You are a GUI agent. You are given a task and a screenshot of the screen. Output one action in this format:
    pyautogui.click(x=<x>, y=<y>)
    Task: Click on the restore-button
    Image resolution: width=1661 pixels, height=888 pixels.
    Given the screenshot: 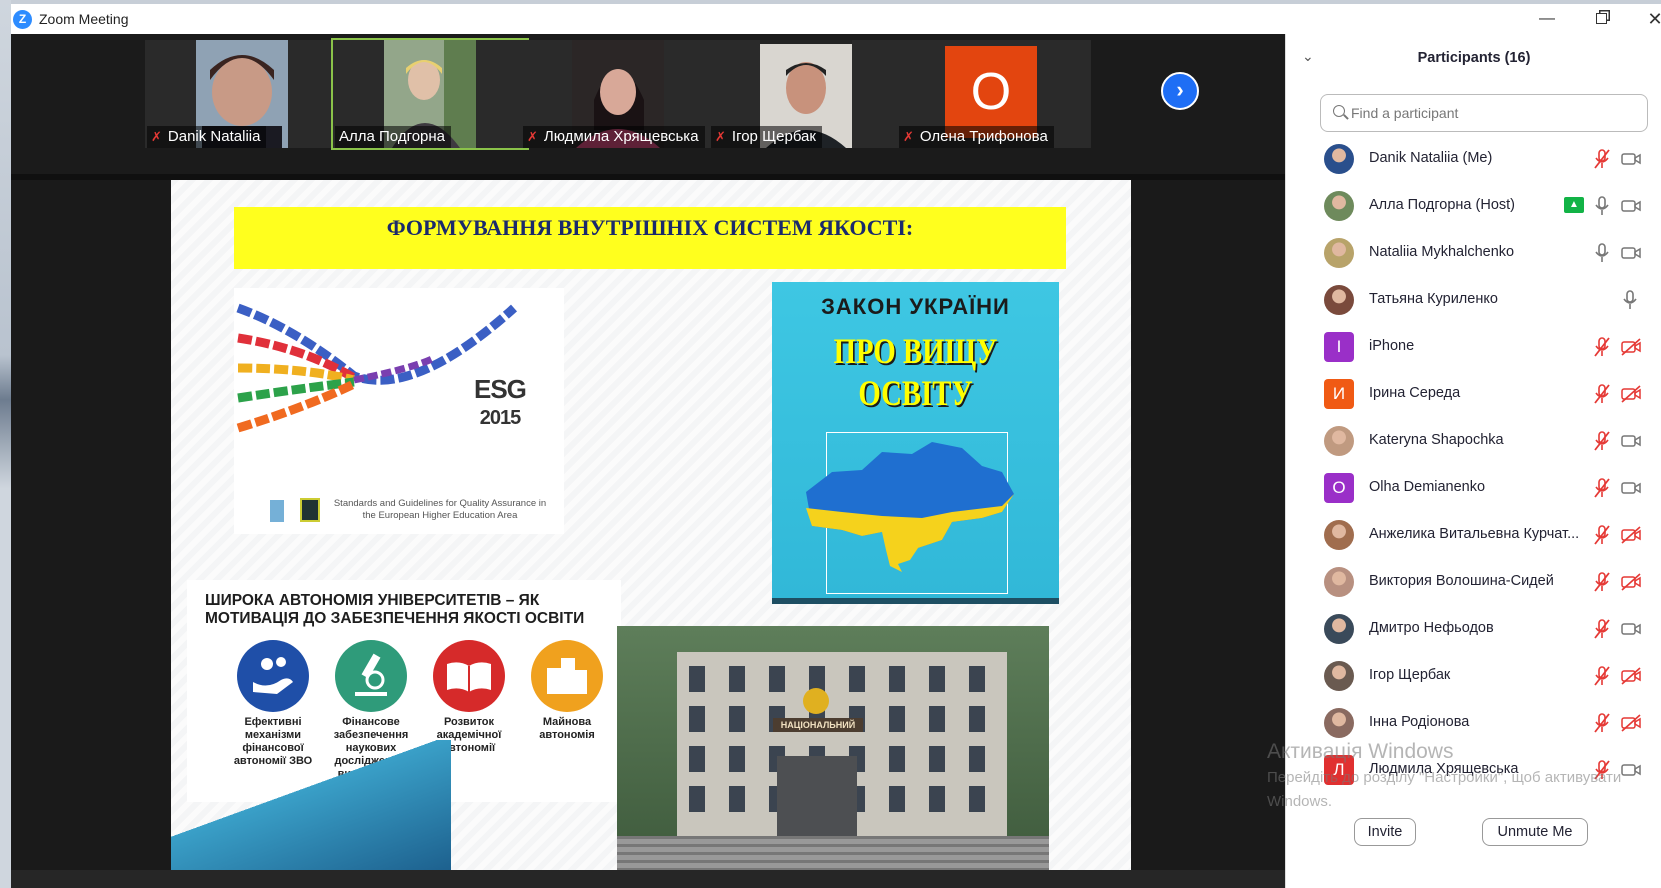 What is the action you would take?
    pyautogui.click(x=1601, y=19)
    